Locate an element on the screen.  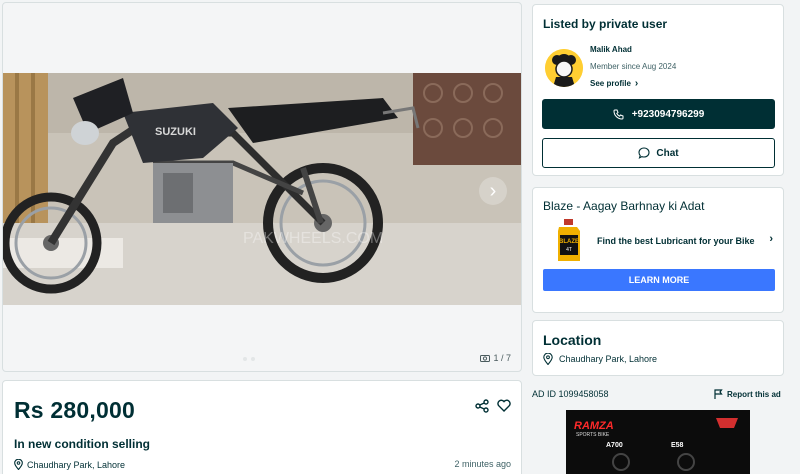
seller-heading: Listed by private user is located at coordinates (605, 24).